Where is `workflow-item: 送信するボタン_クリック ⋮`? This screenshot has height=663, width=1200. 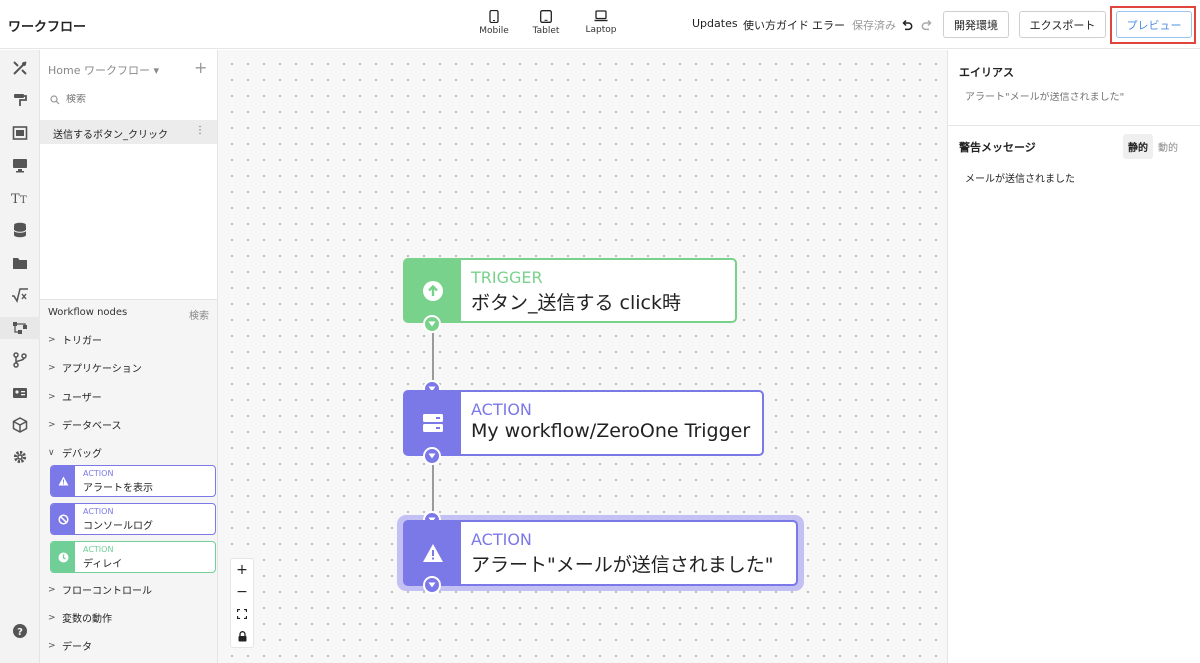 workflow-item: 送信するボタン_クリック ⋮ is located at coordinates (128, 132).